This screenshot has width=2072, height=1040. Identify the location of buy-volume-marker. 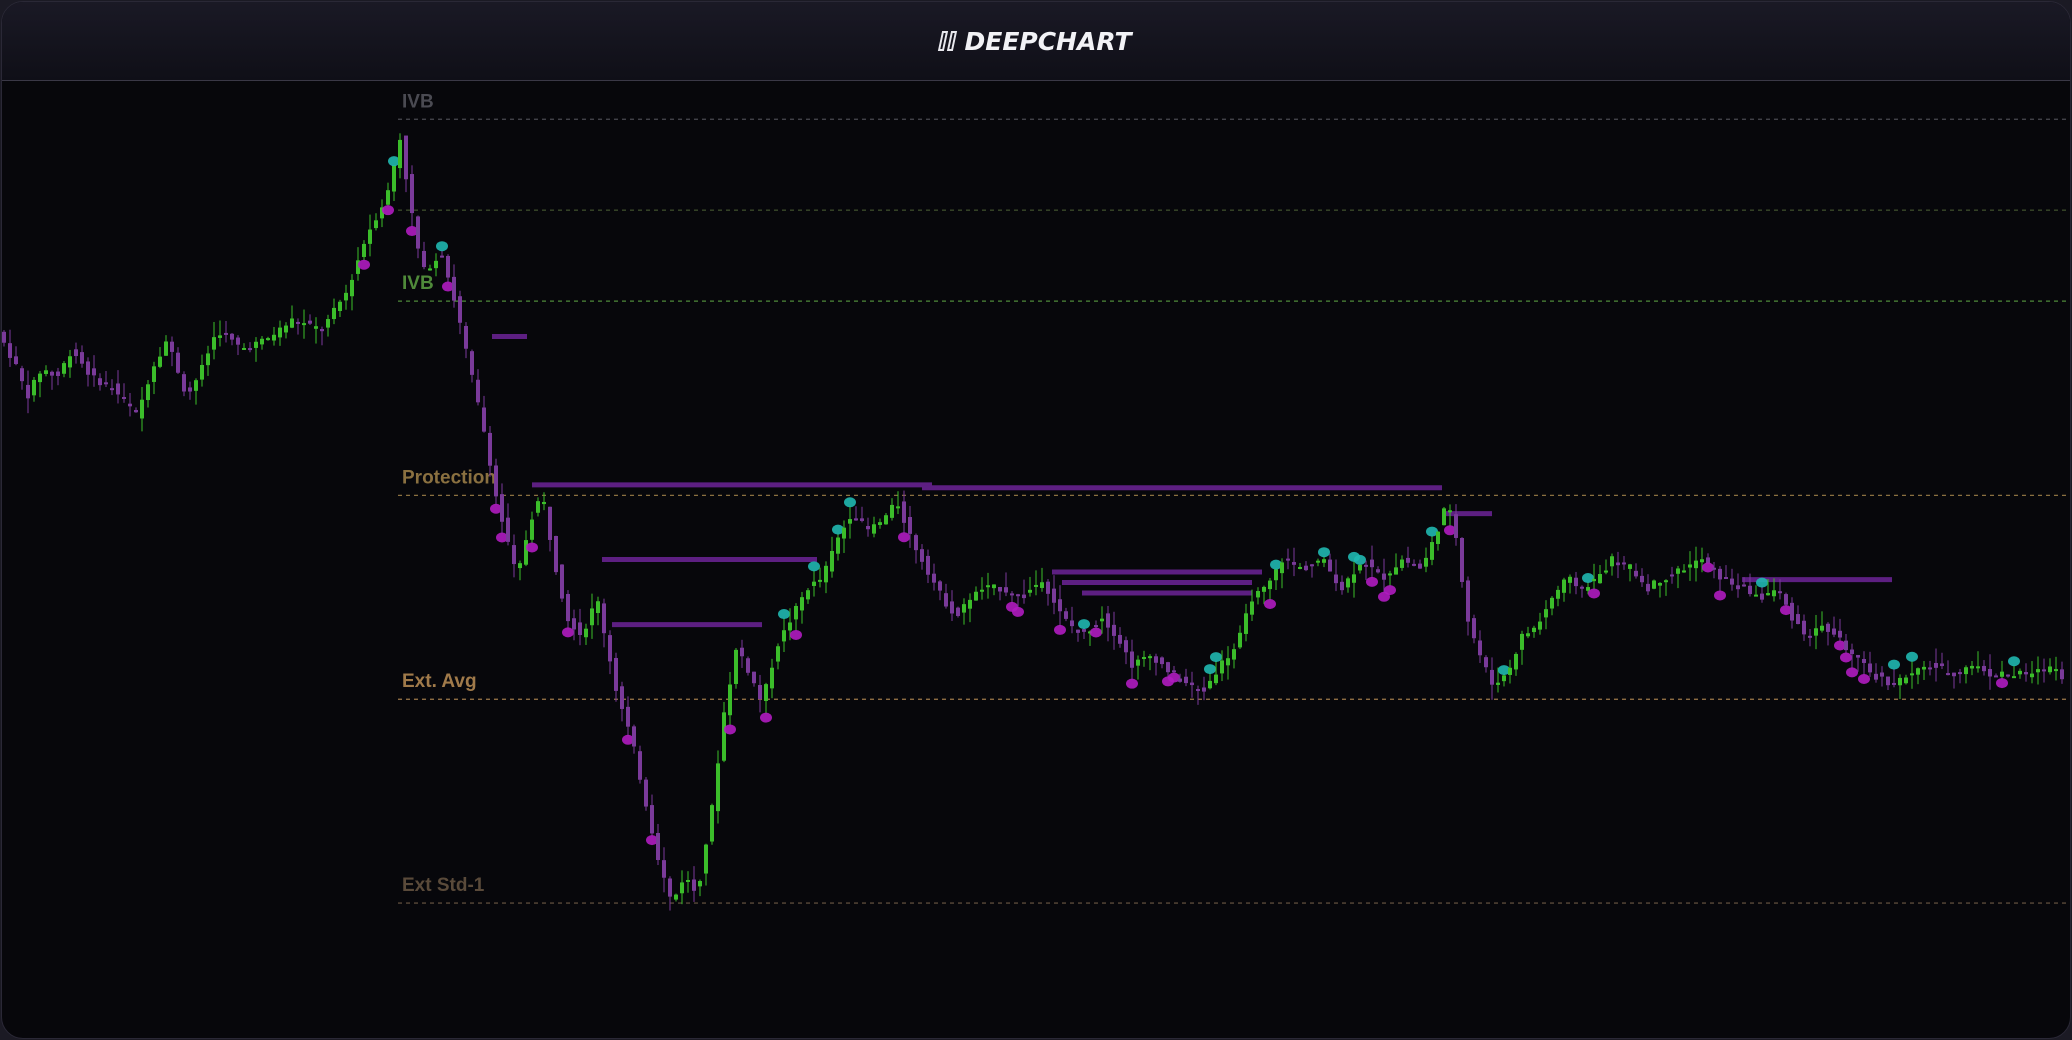
(1360, 559).